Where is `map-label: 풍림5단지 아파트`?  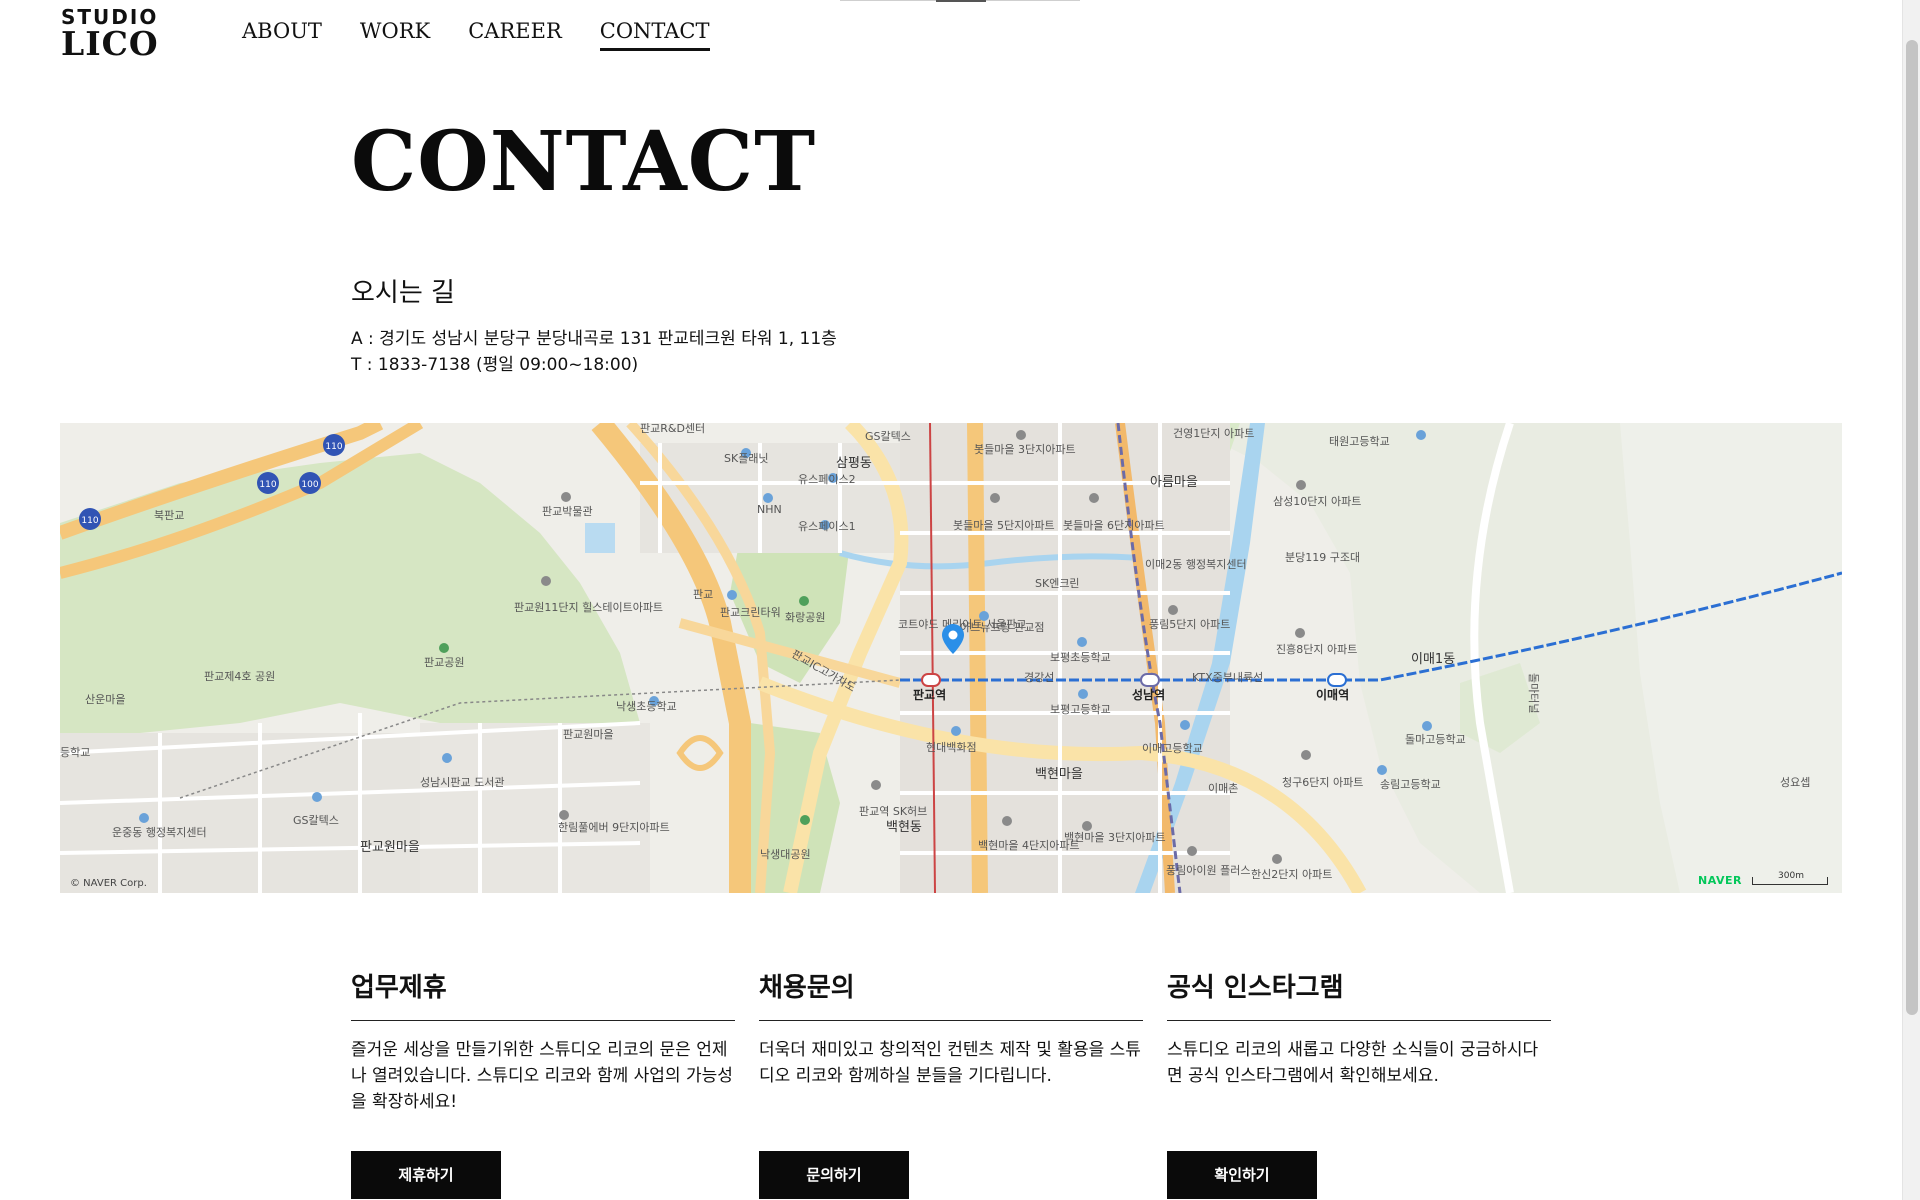 map-label: 풍림5단지 아파트 is located at coordinates (1189, 624).